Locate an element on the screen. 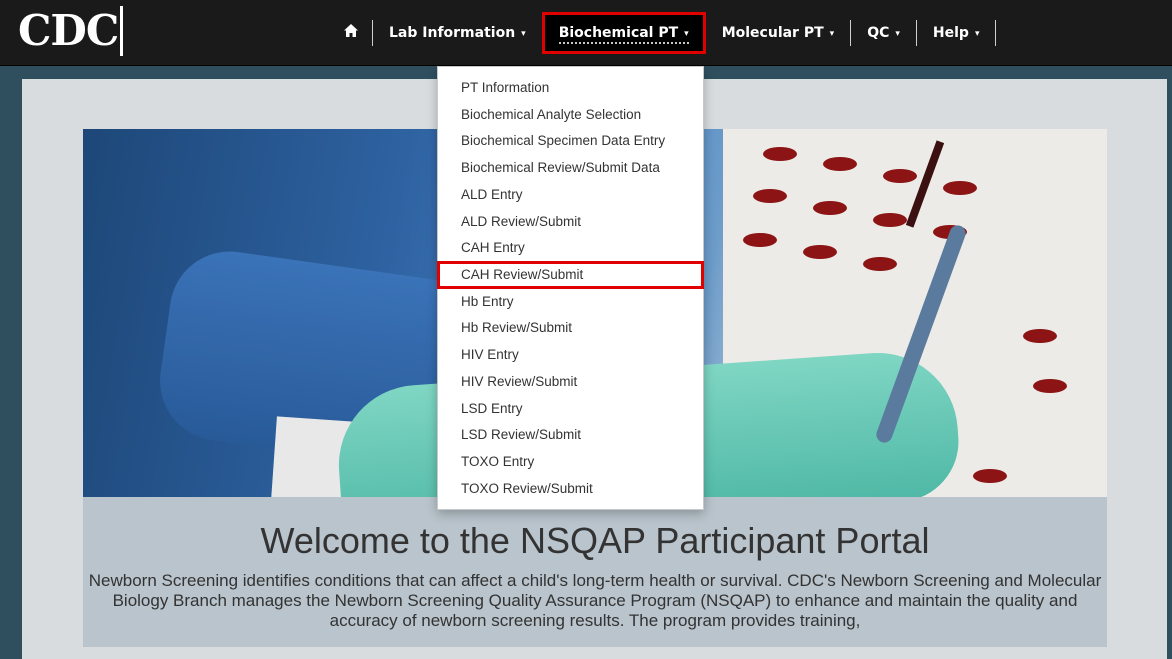 This screenshot has width=1172, height=659. menu-item-biochemical-review-submit-data: Biochemical Review/Submit Data is located at coordinates (570, 168).